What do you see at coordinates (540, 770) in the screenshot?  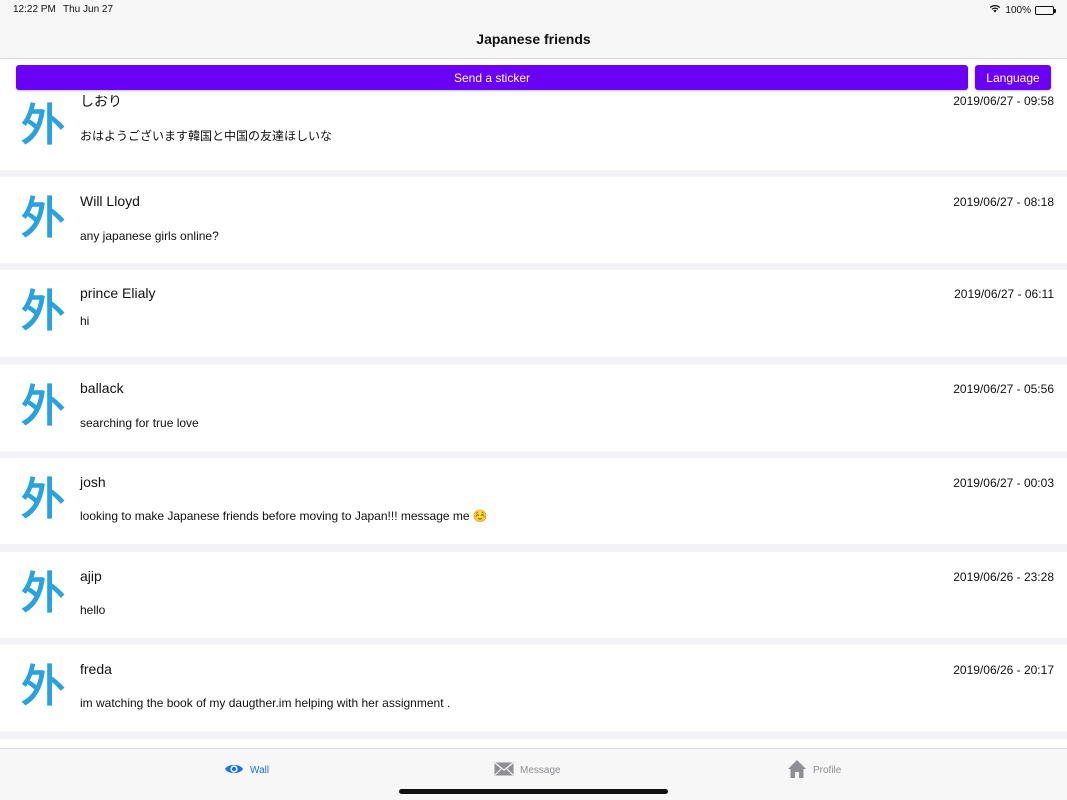 I see `tab-message-label: Message` at bounding box center [540, 770].